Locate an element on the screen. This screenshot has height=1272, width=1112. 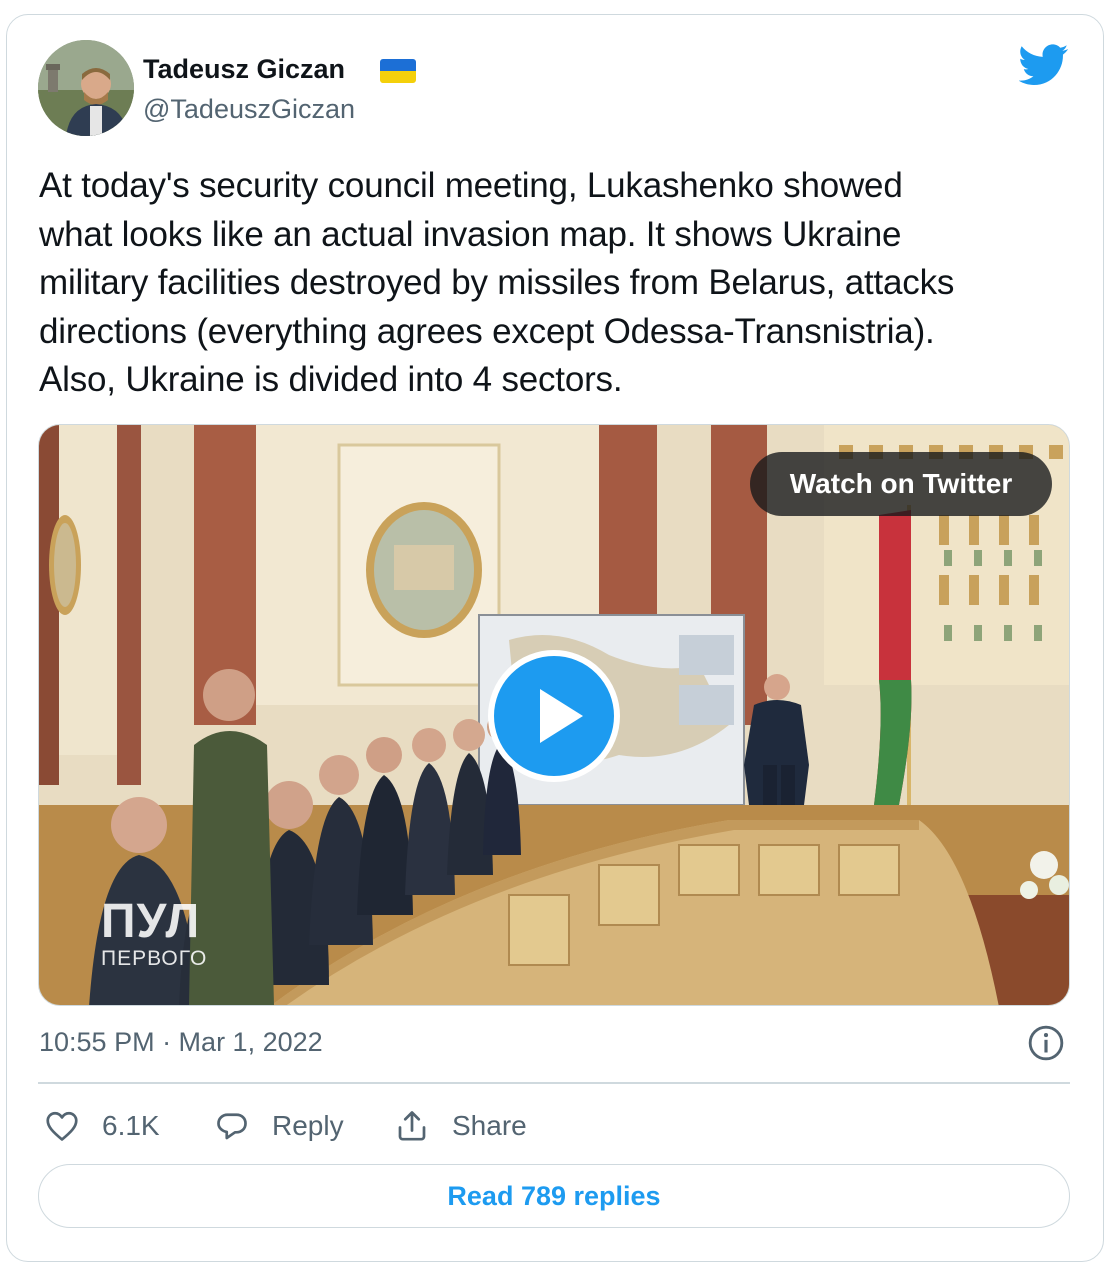
reply-button: Reply is located at coordinates (279, 1126).